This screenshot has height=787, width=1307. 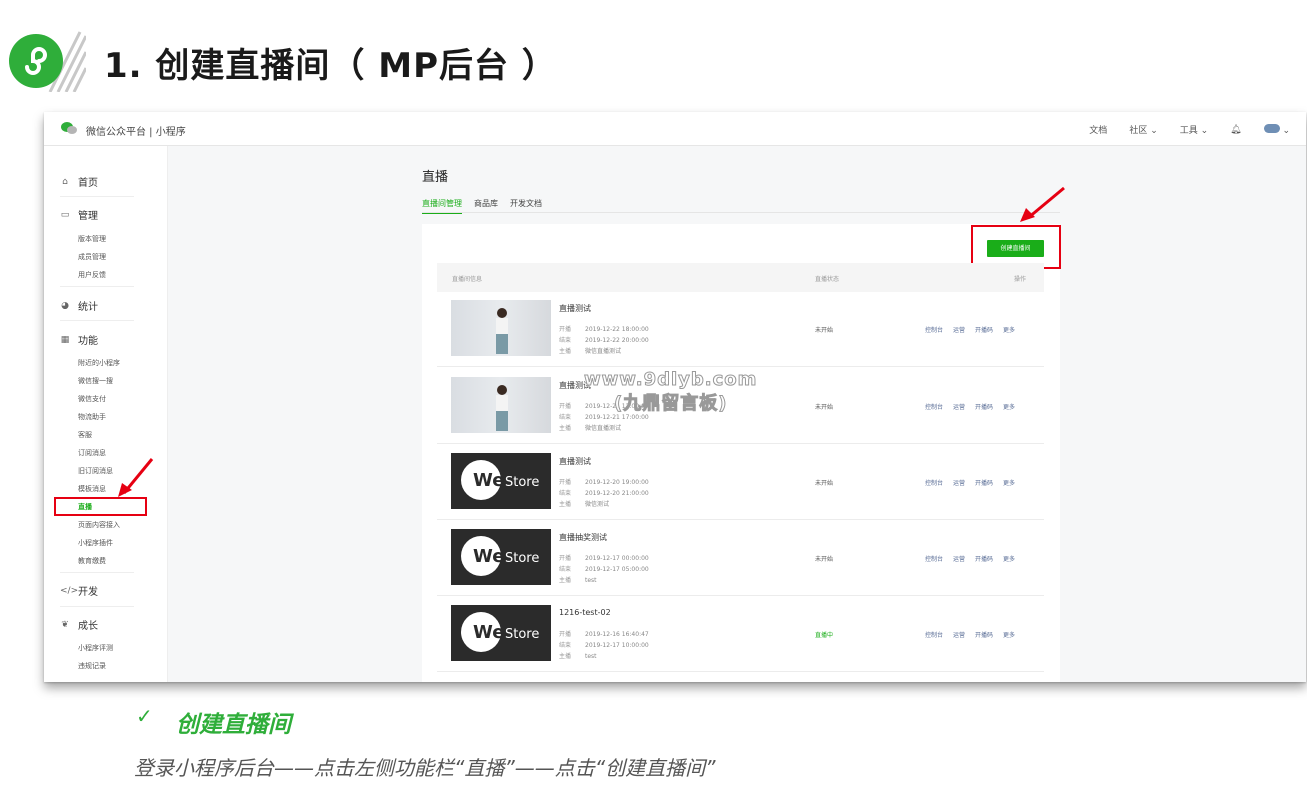 What do you see at coordinates (824, 635) in the screenshot?
I see `status-badge: 直播中` at bounding box center [824, 635].